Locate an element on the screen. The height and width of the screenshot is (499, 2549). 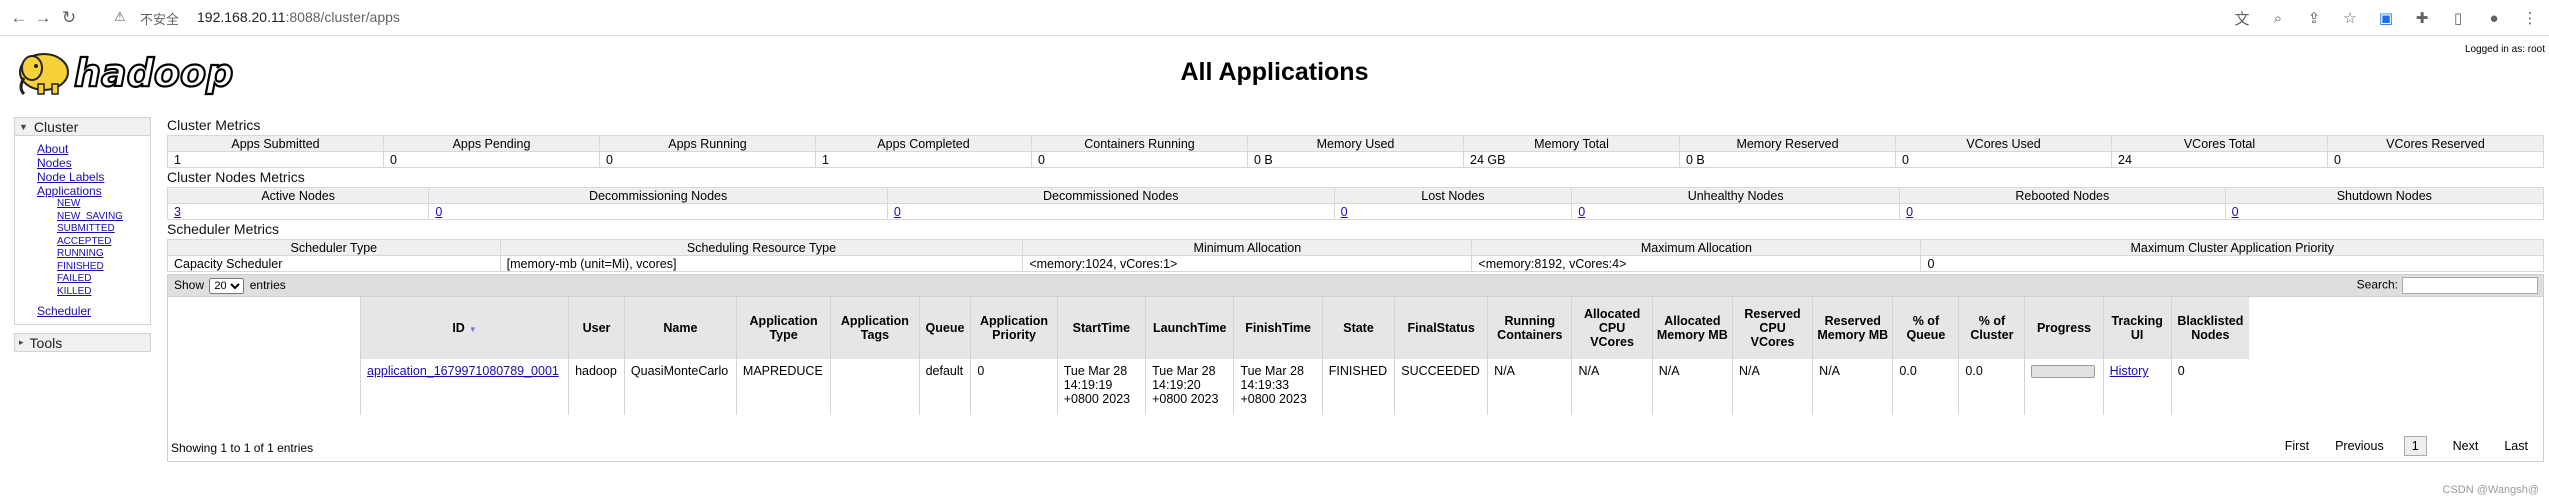
forward-icon: → is located at coordinates (43, 18).